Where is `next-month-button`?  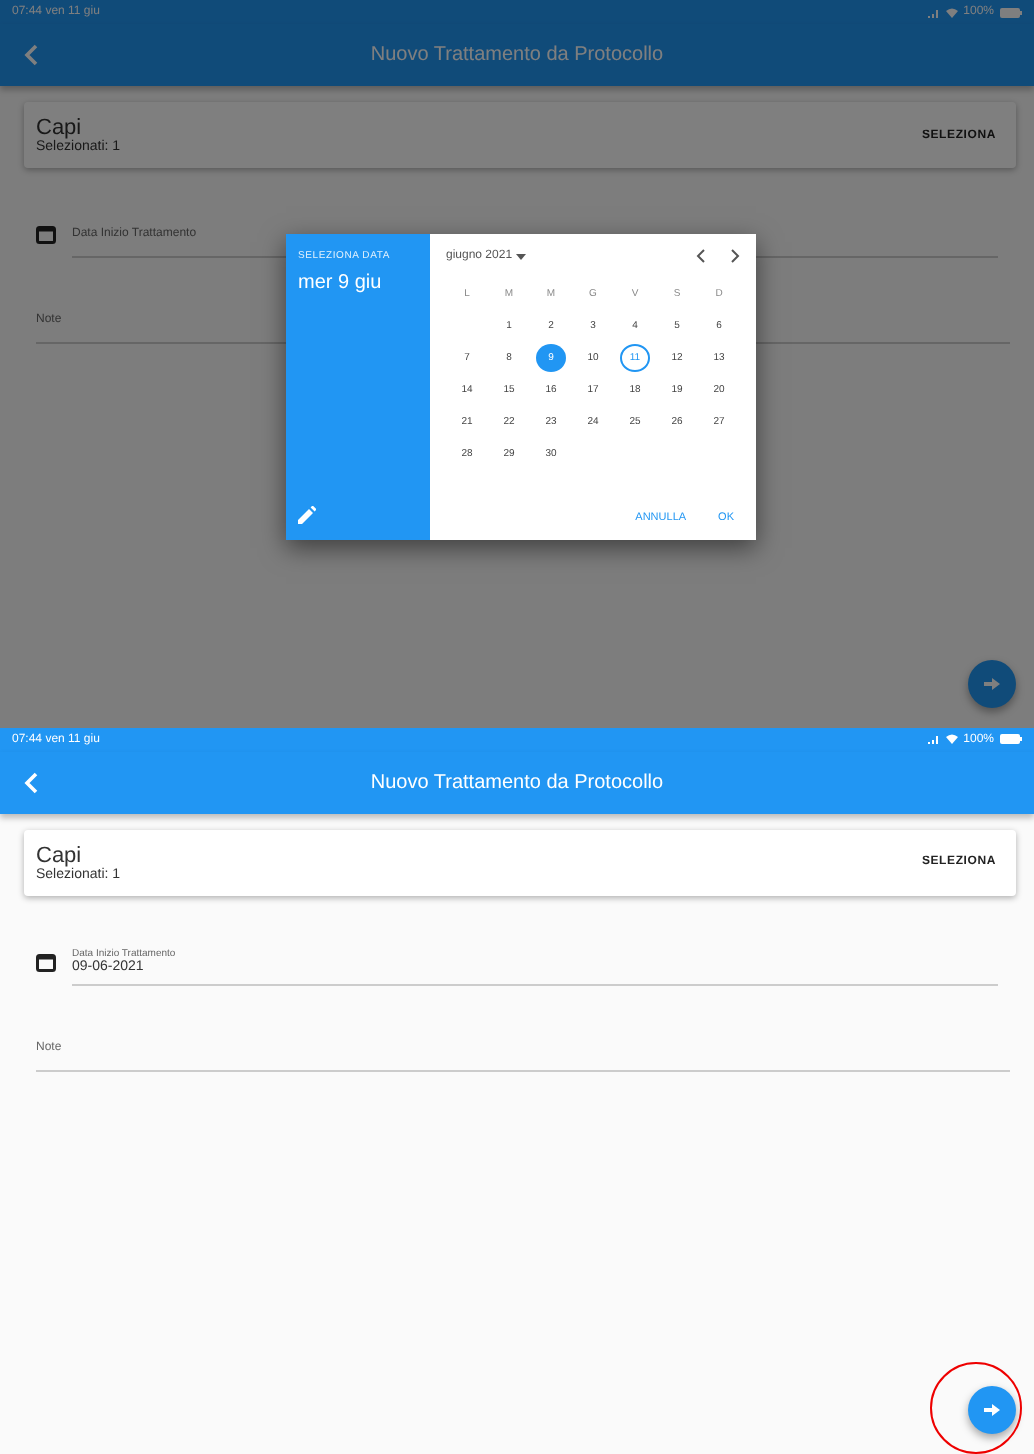 next-month-button is located at coordinates (735, 256).